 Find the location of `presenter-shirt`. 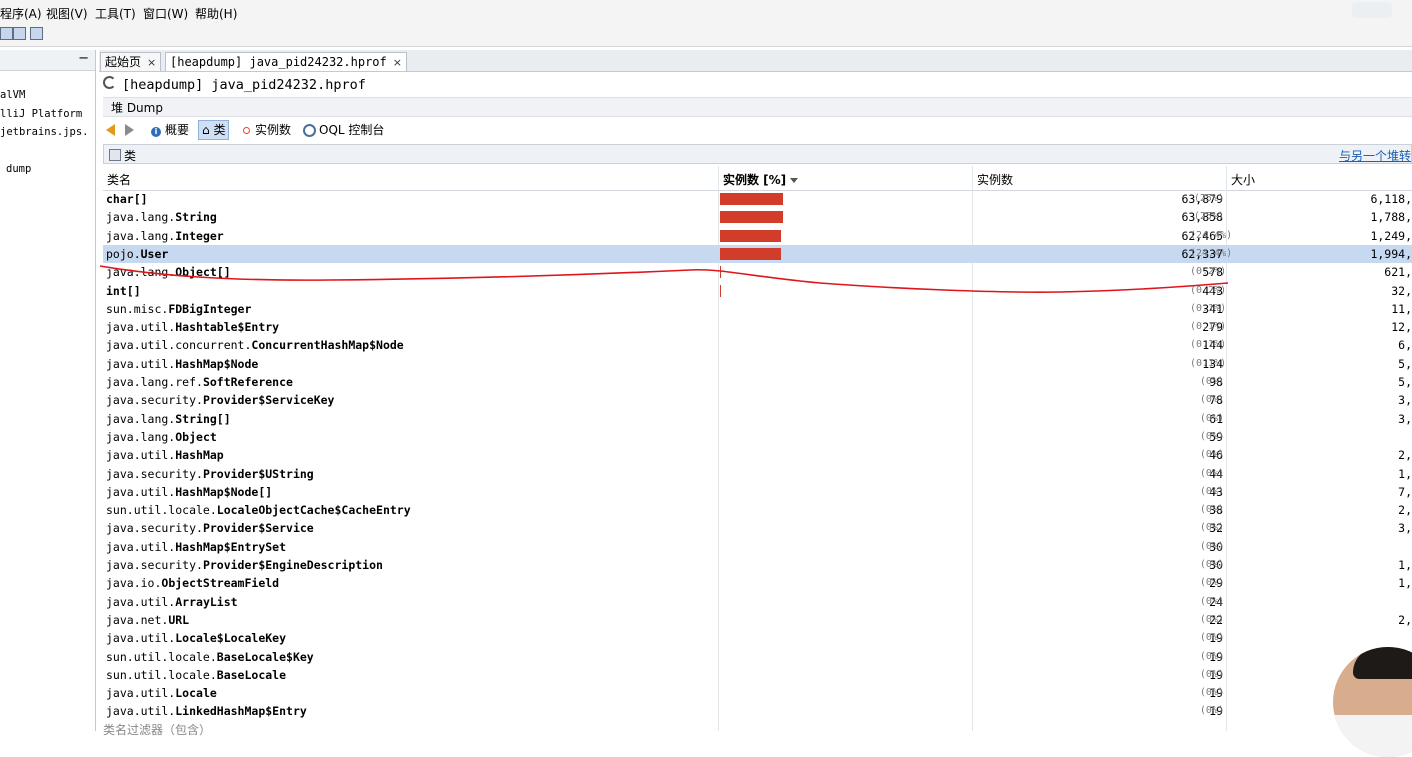

presenter-shirt is located at coordinates (1372, 736).